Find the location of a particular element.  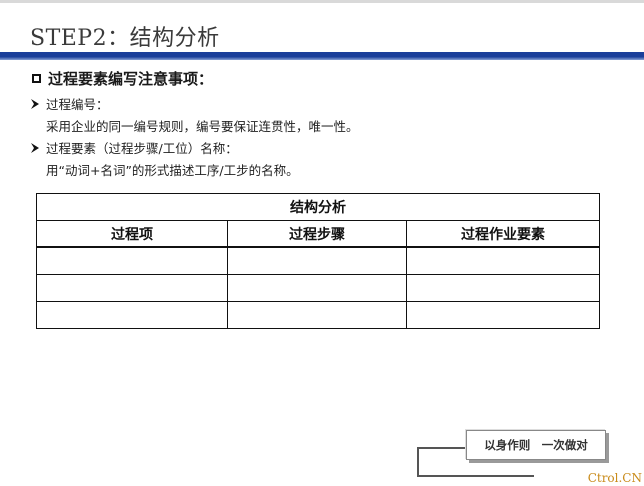

bullet-label: 过程要素（过程步骤/工位）名称： is located at coordinates (142, 148).